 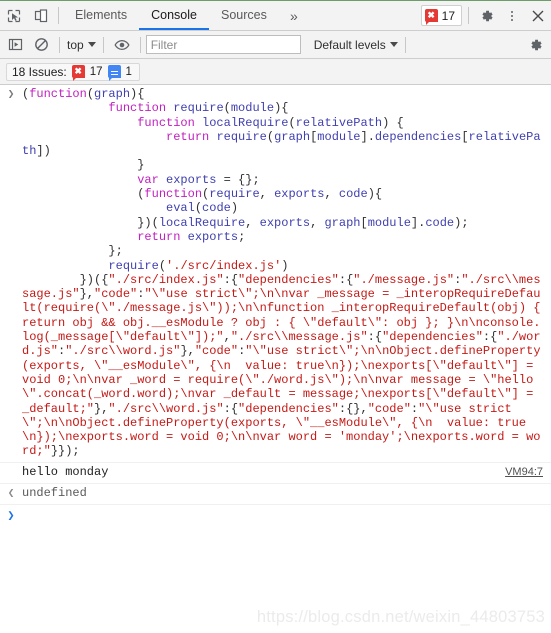 What do you see at coordinates (65, 451) in the screenshot?
I see `code-token: }});` at bounding box center [65, 451].